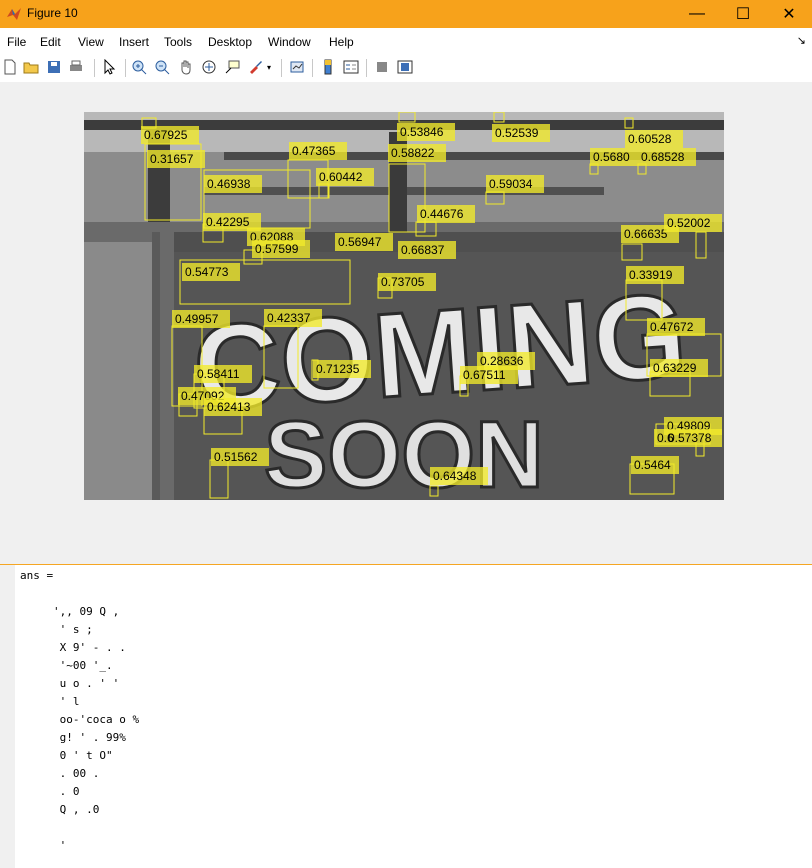 This screenshot has height=868, width=812. What do you see at coordinates (229, 184) in the screenshot?
I see `detection-score-label: 0.46938` at bounding box center [229, 184].